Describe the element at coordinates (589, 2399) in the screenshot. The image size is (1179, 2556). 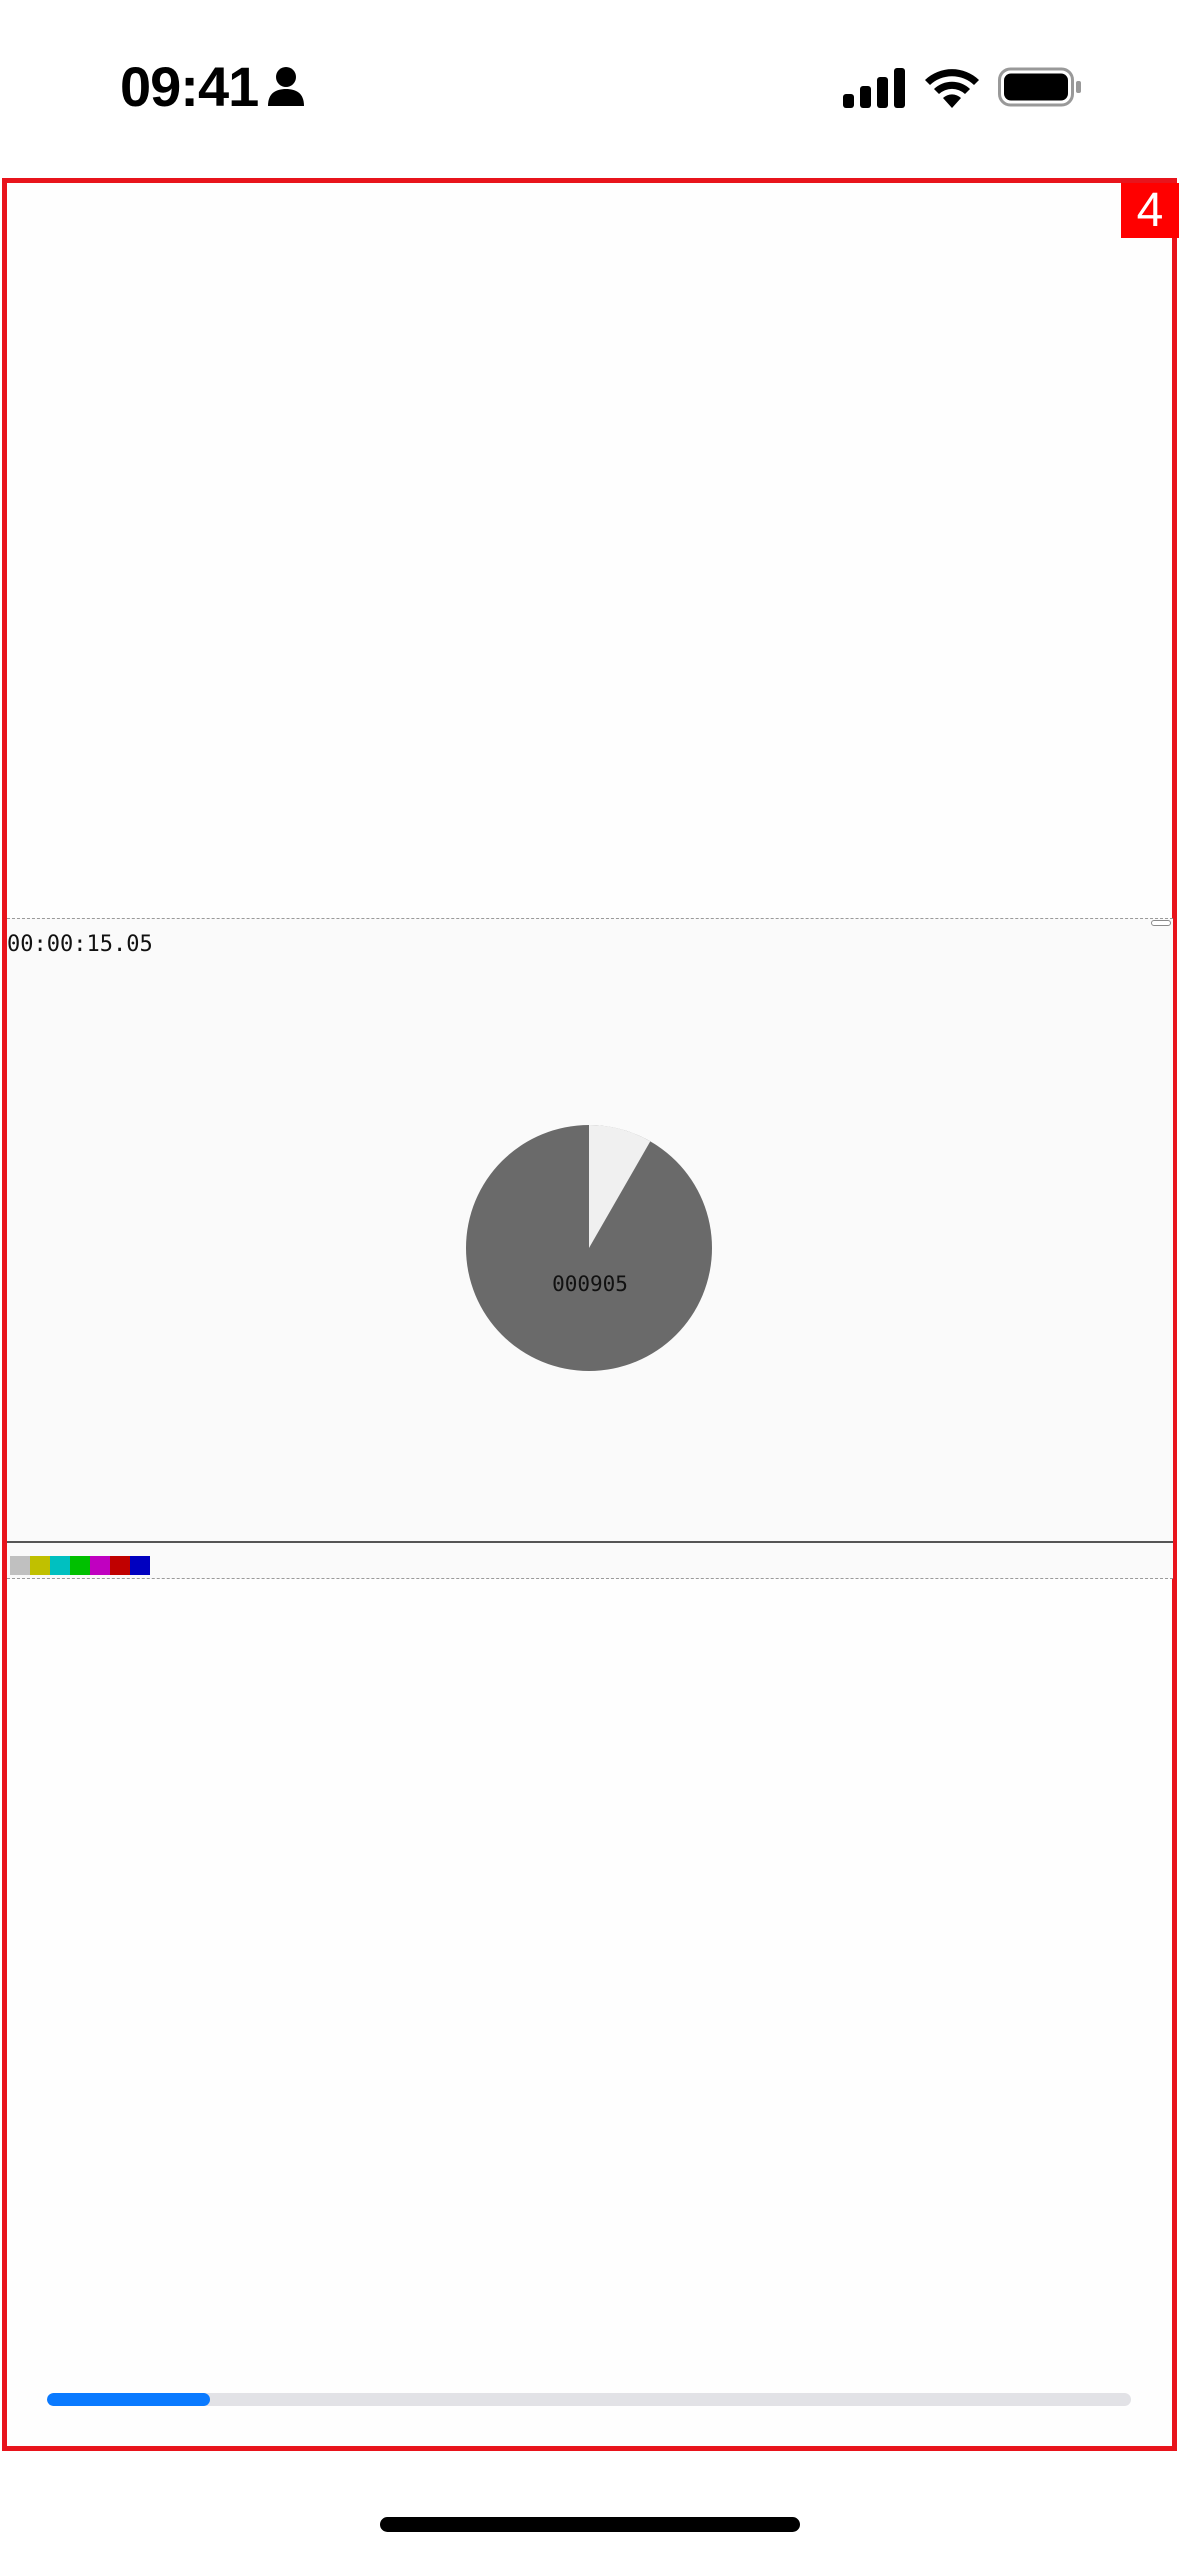
I see `playback-progress-bar` at that location.